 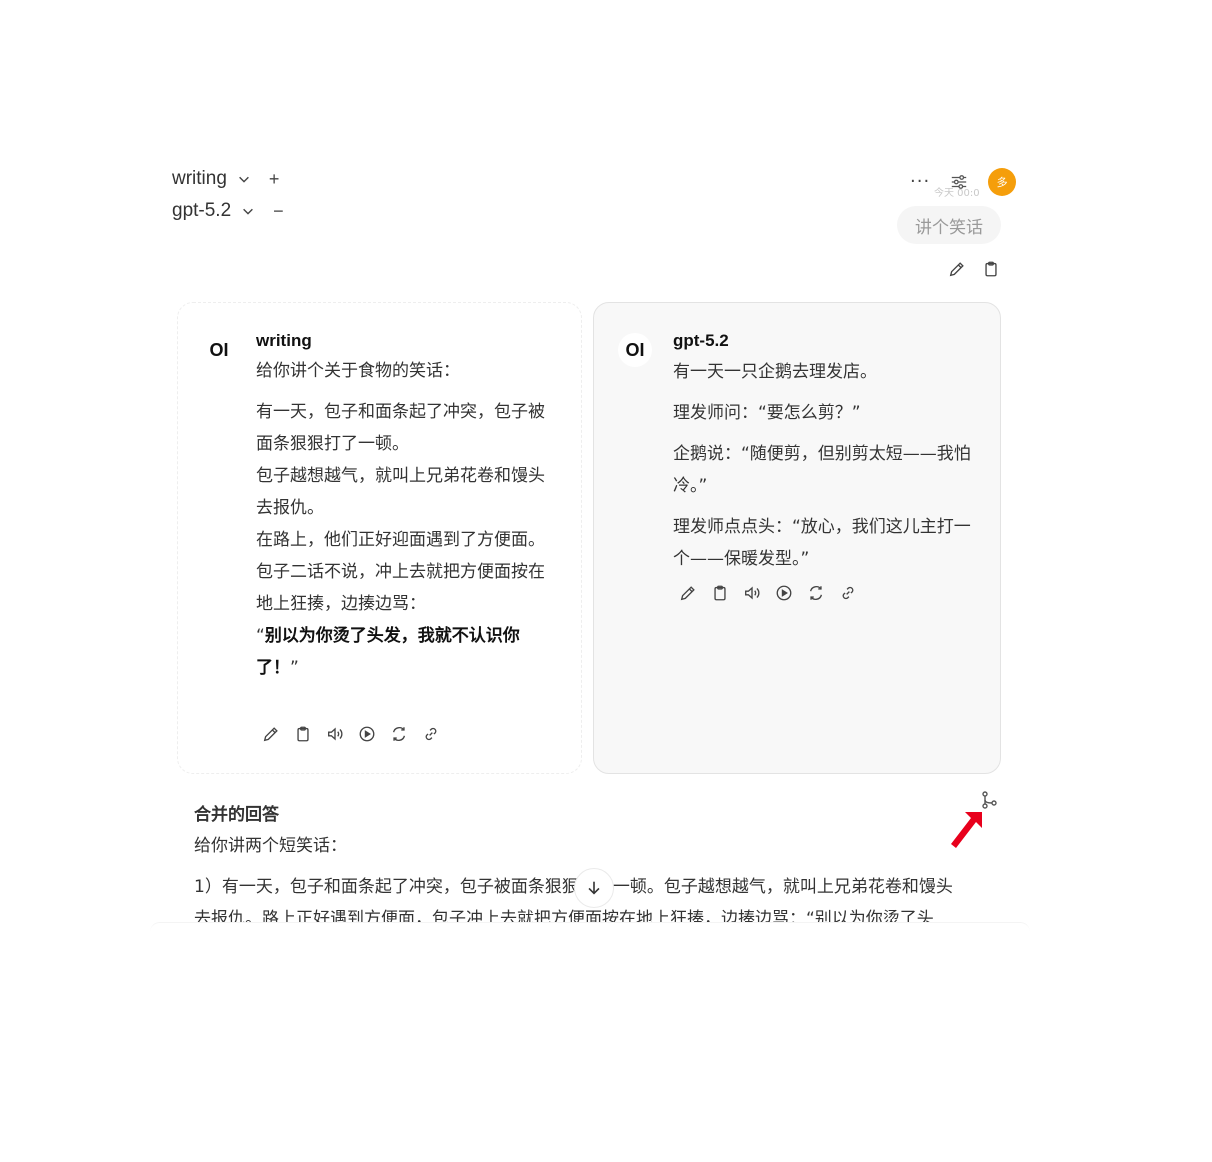 I want to click on response-quote: “别以为你烫了头发，我就不认识你了！”, so click(x=406, y=652).